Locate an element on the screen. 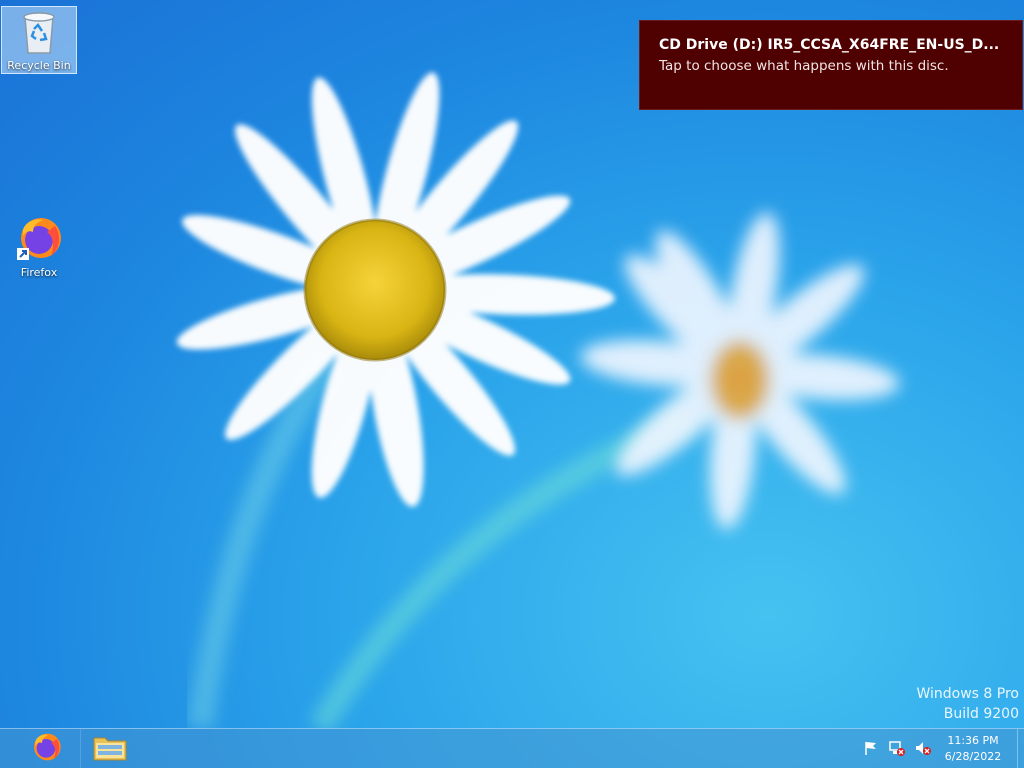 Image resolution: width=1024 pixels, height=768 pixels. taskbar-firefox-button is located at coordinates (46, 748).